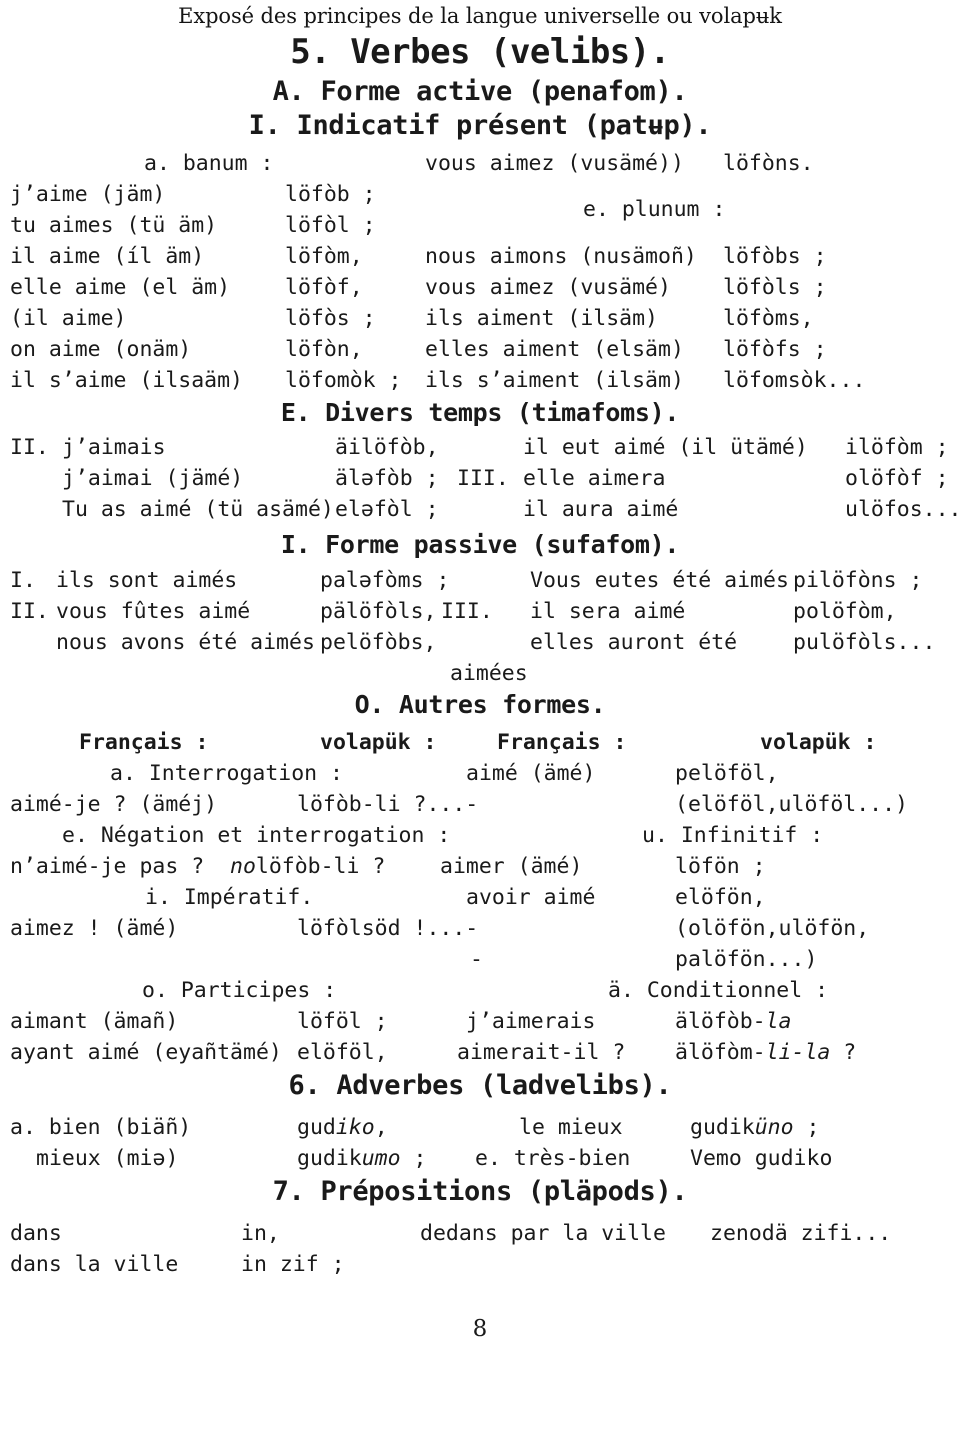  What do you see at coordinates (727, 773) in the screenshot?
I see `participe-volapuk: pelöföl,` at bounding box center [727, 773].